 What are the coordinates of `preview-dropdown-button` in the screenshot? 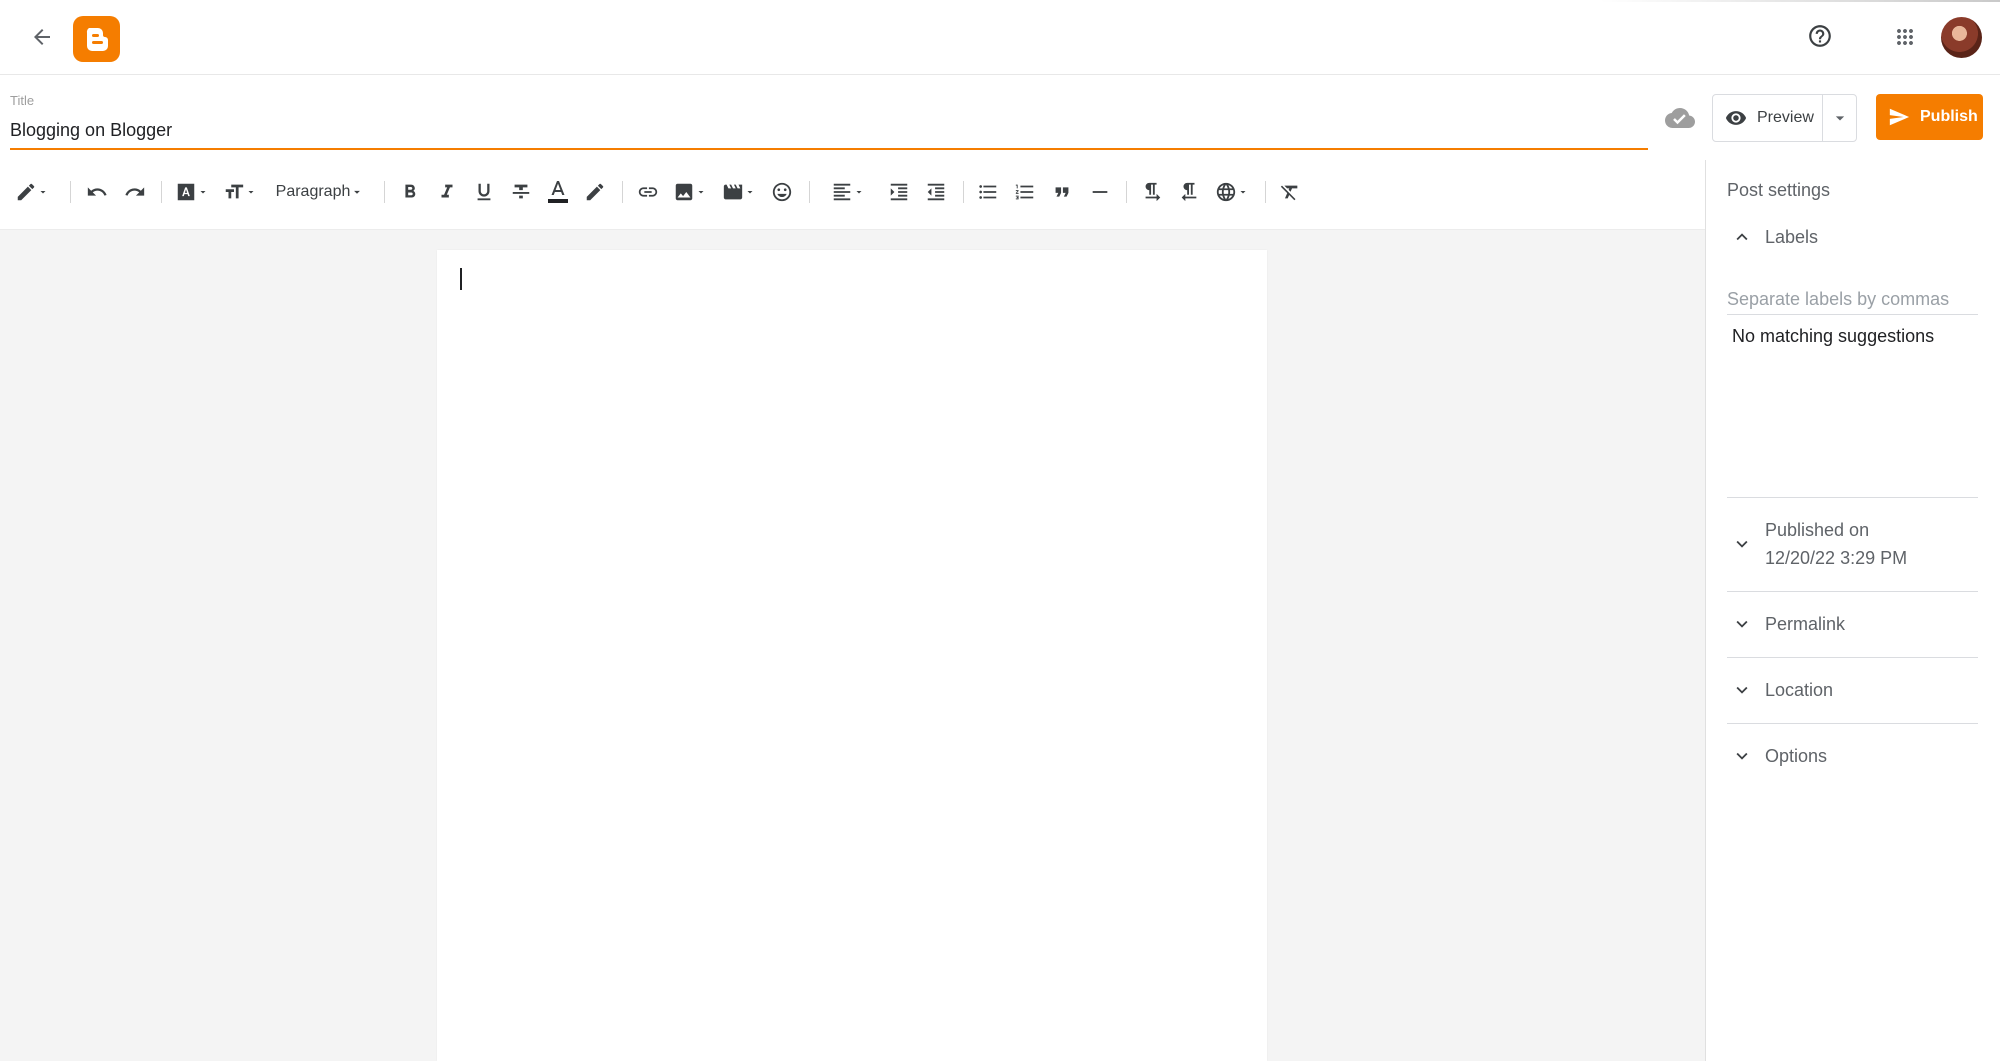 It's located at (1839, 118).